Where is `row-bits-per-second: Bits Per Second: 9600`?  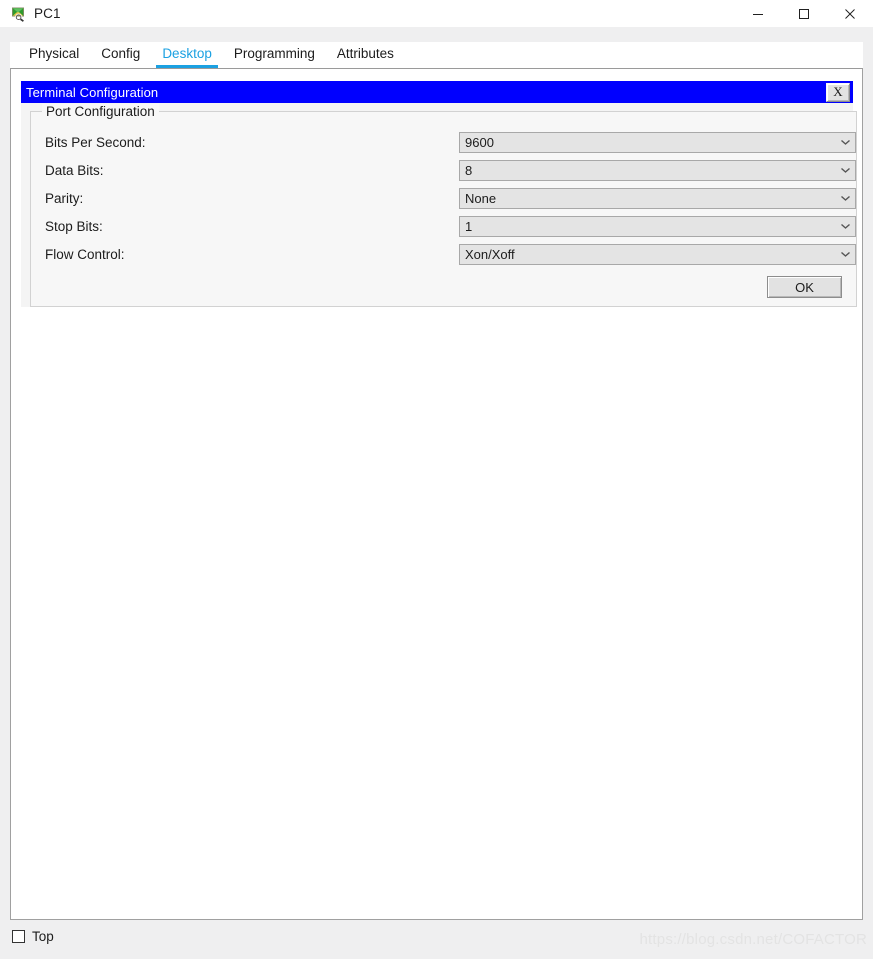 row-bits-per-second: Bits Per Second: 9600 is located at coordinates (443, 142).